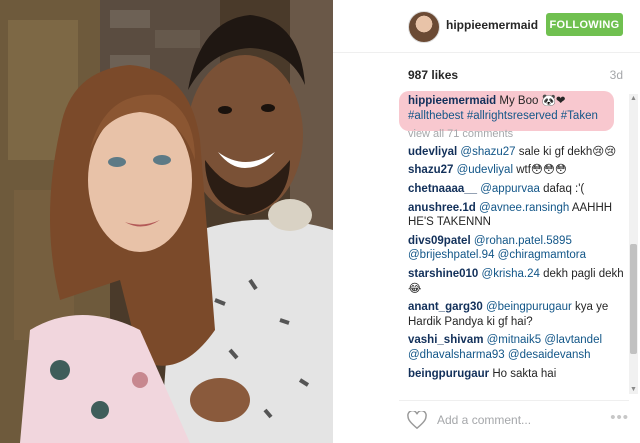 The width and height of the screenshot is (640, 443). I want to click on comment-username: shazu27, so click(430, 170).